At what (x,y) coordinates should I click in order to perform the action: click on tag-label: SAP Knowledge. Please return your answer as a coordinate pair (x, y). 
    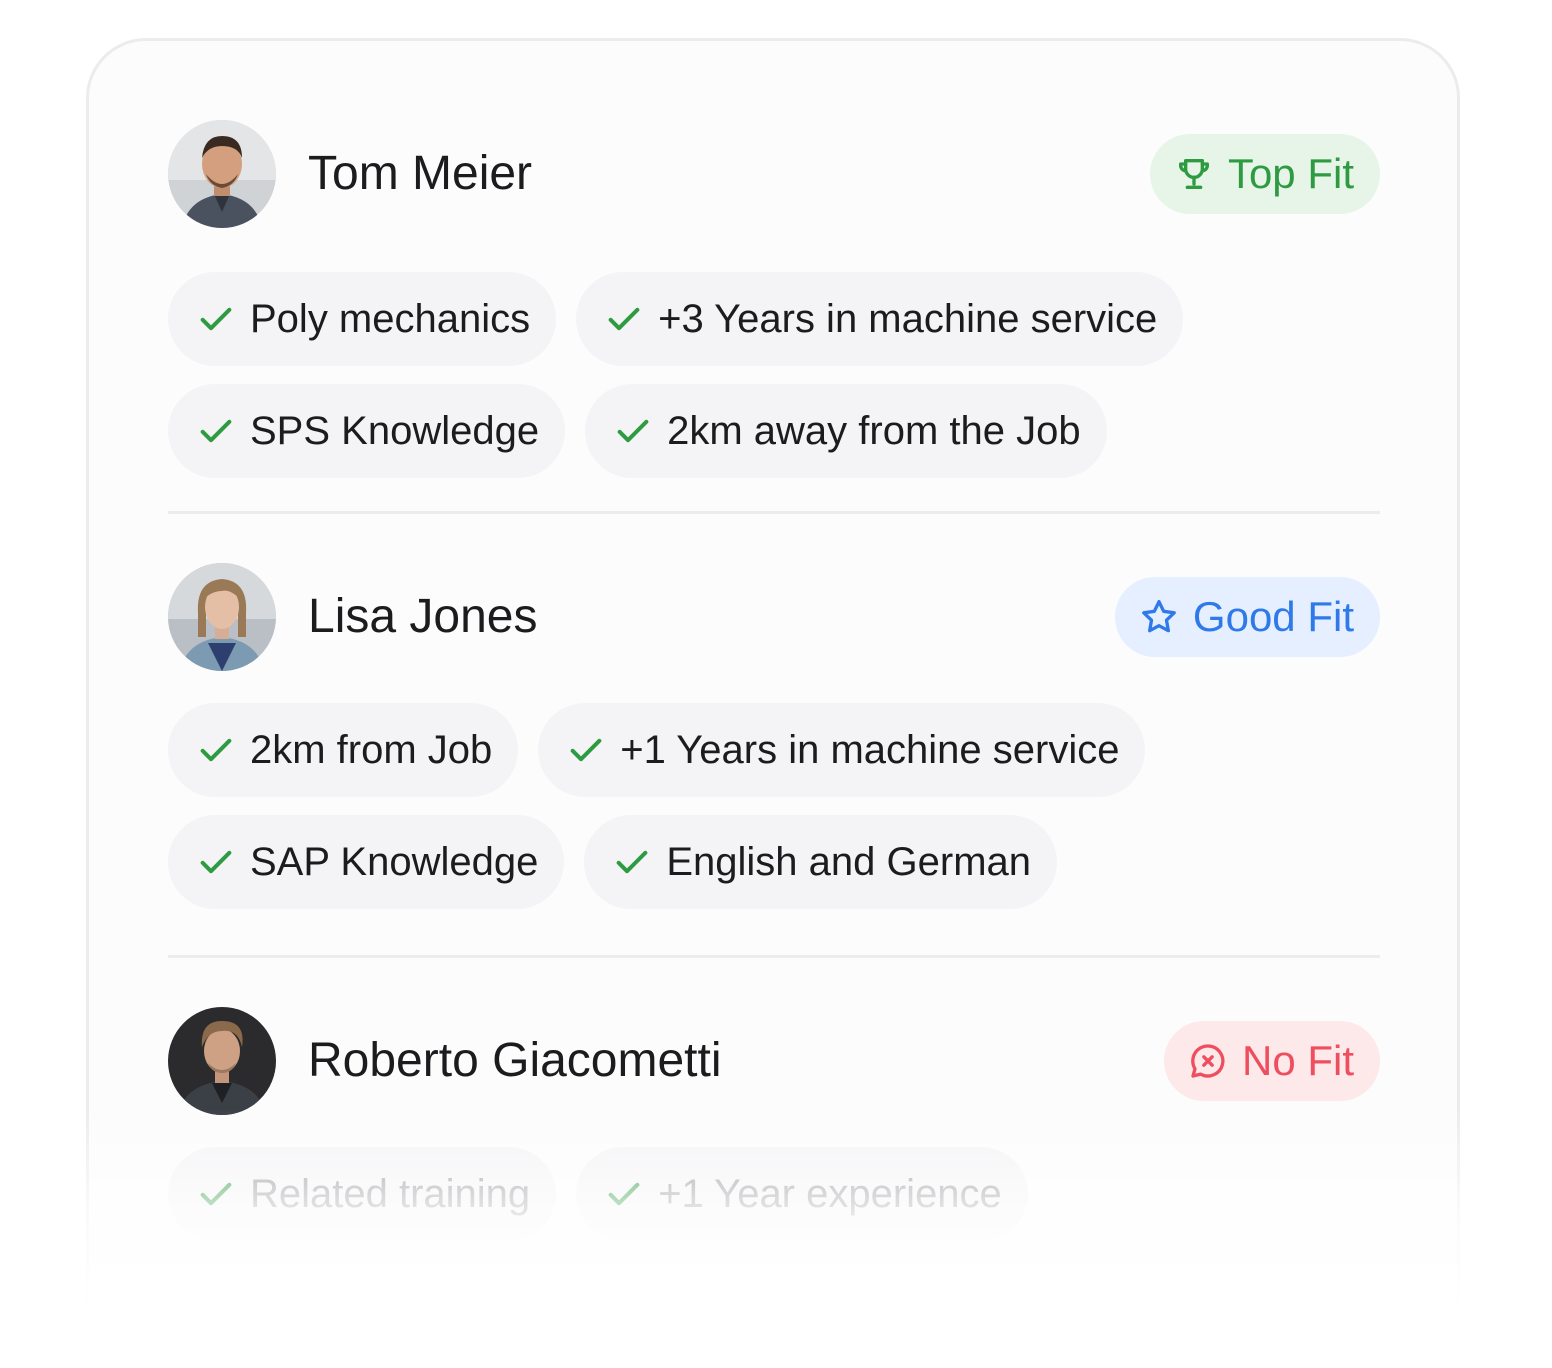
    Looking at the image, I should click on (394, 861).